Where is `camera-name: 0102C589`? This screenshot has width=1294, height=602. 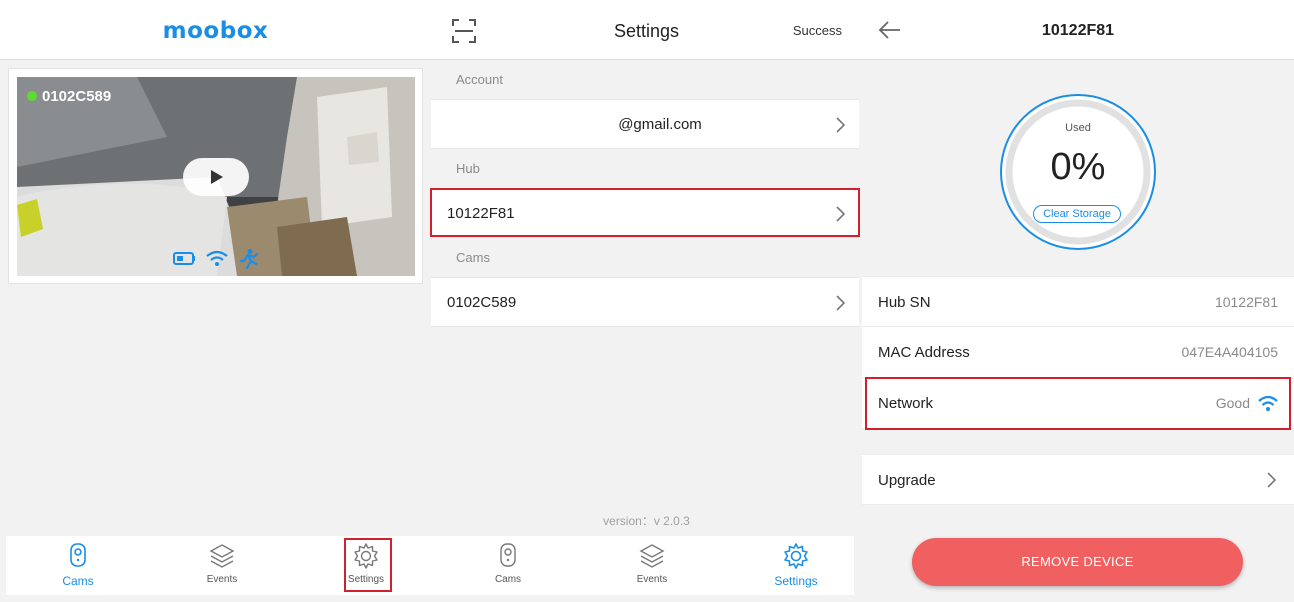
camera-name: 0102C589 is located at coordinates (69, 96).